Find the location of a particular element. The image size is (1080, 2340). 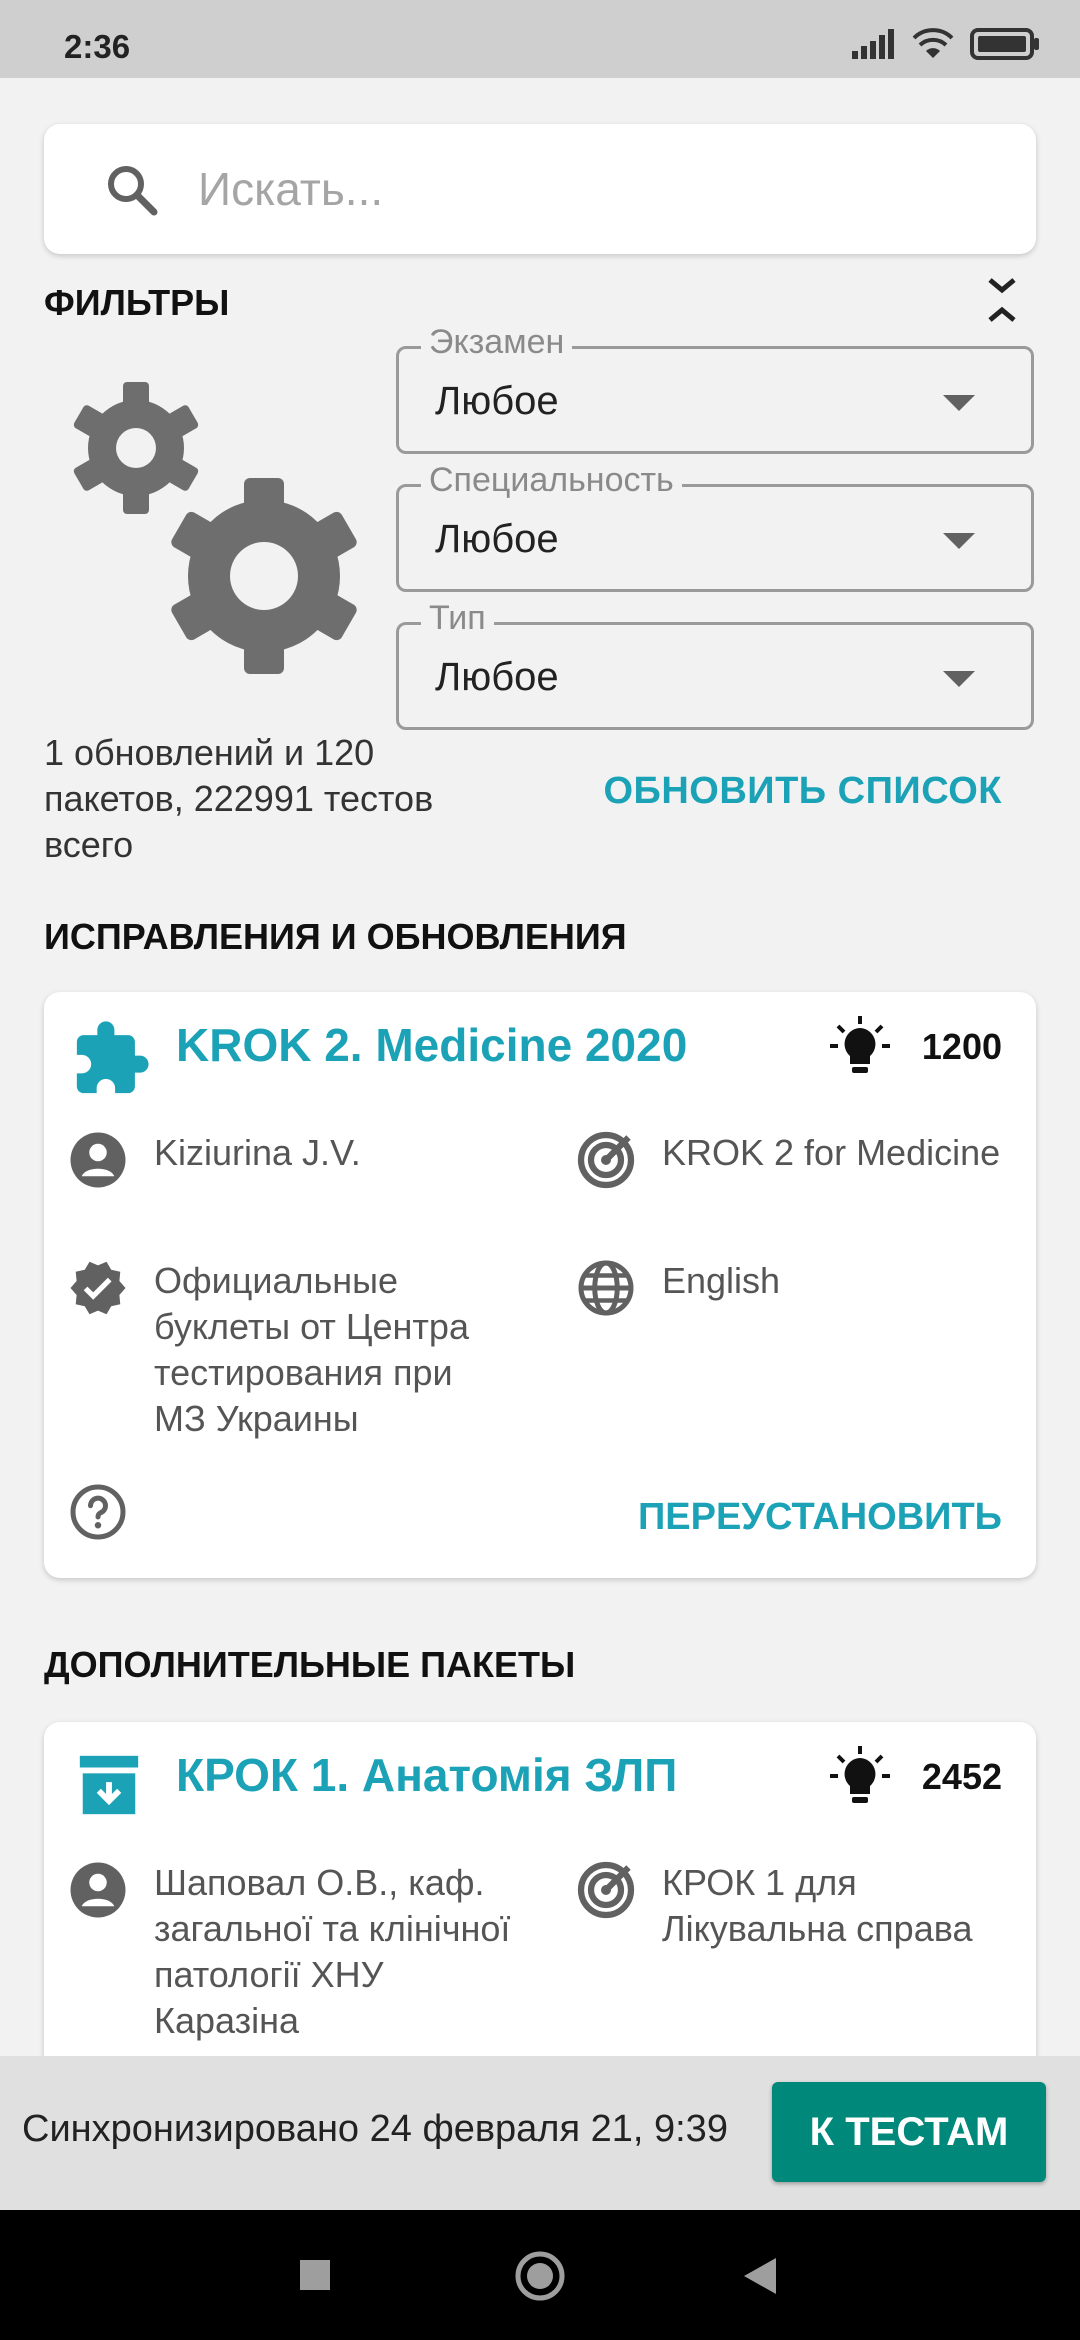

exam-dropdown-value: Любое is located at coordinates (497, 401).